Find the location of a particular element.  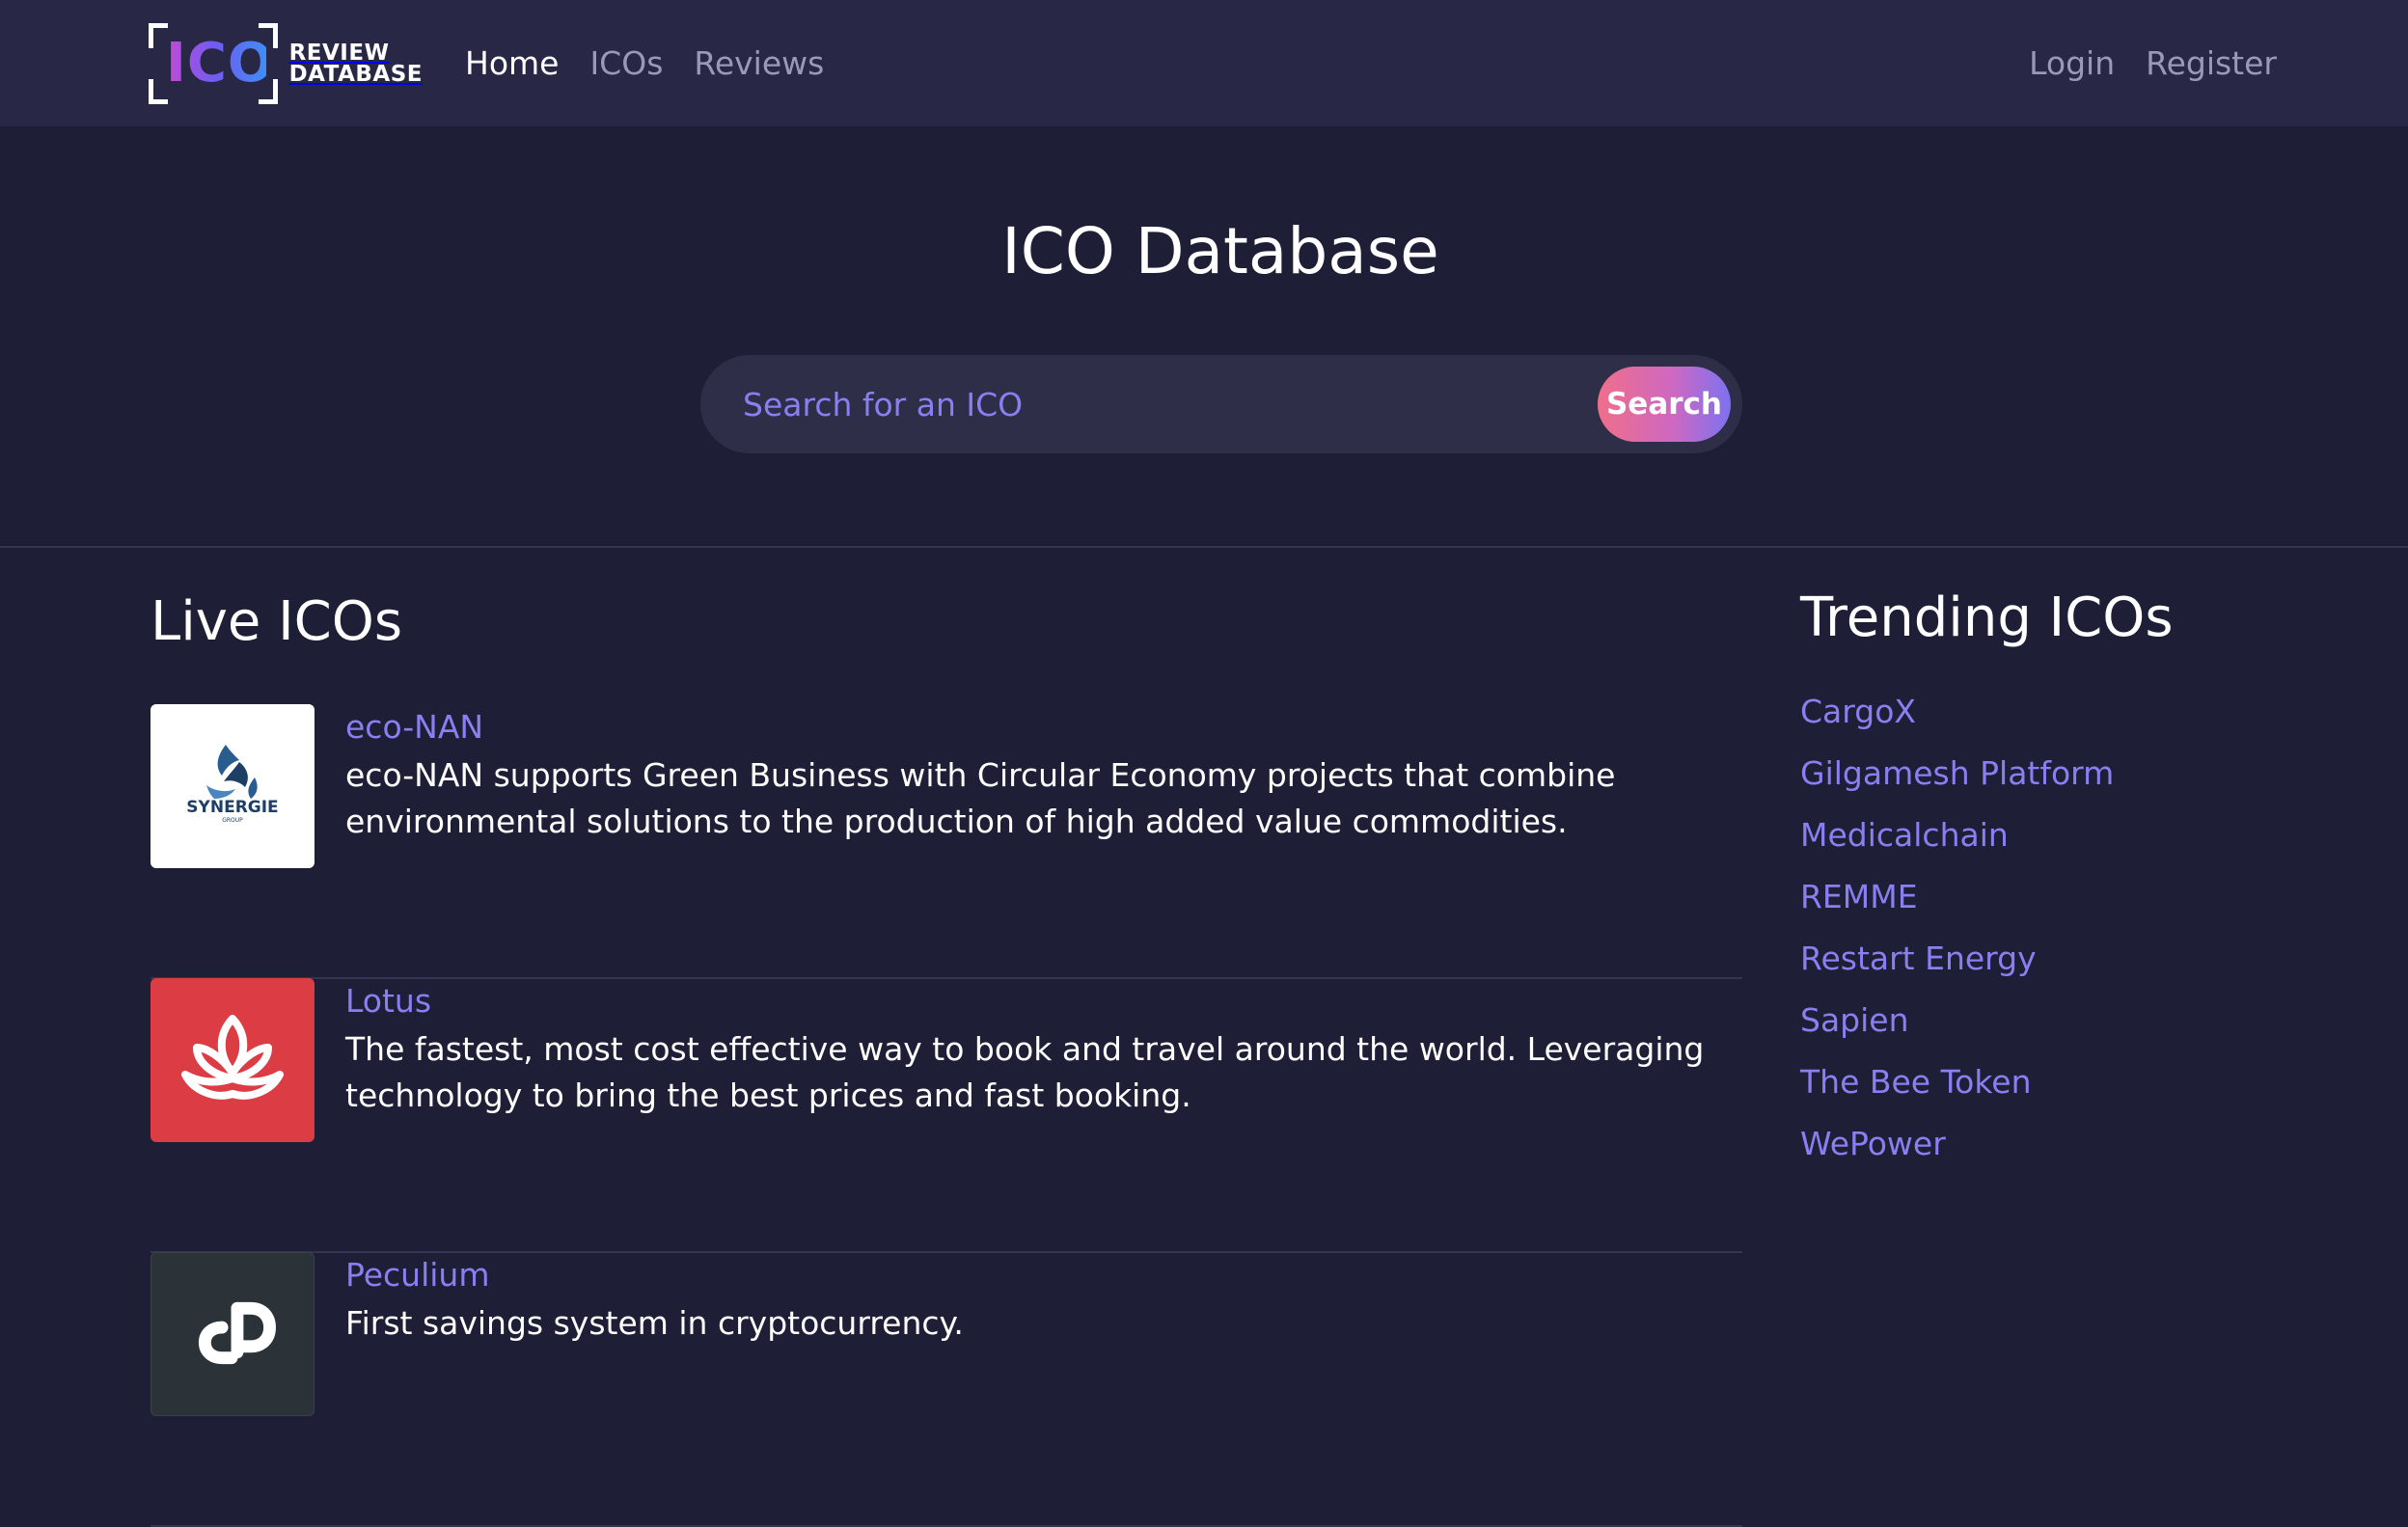

logo-ico-text: ICO is located at coordinates (220, 63).